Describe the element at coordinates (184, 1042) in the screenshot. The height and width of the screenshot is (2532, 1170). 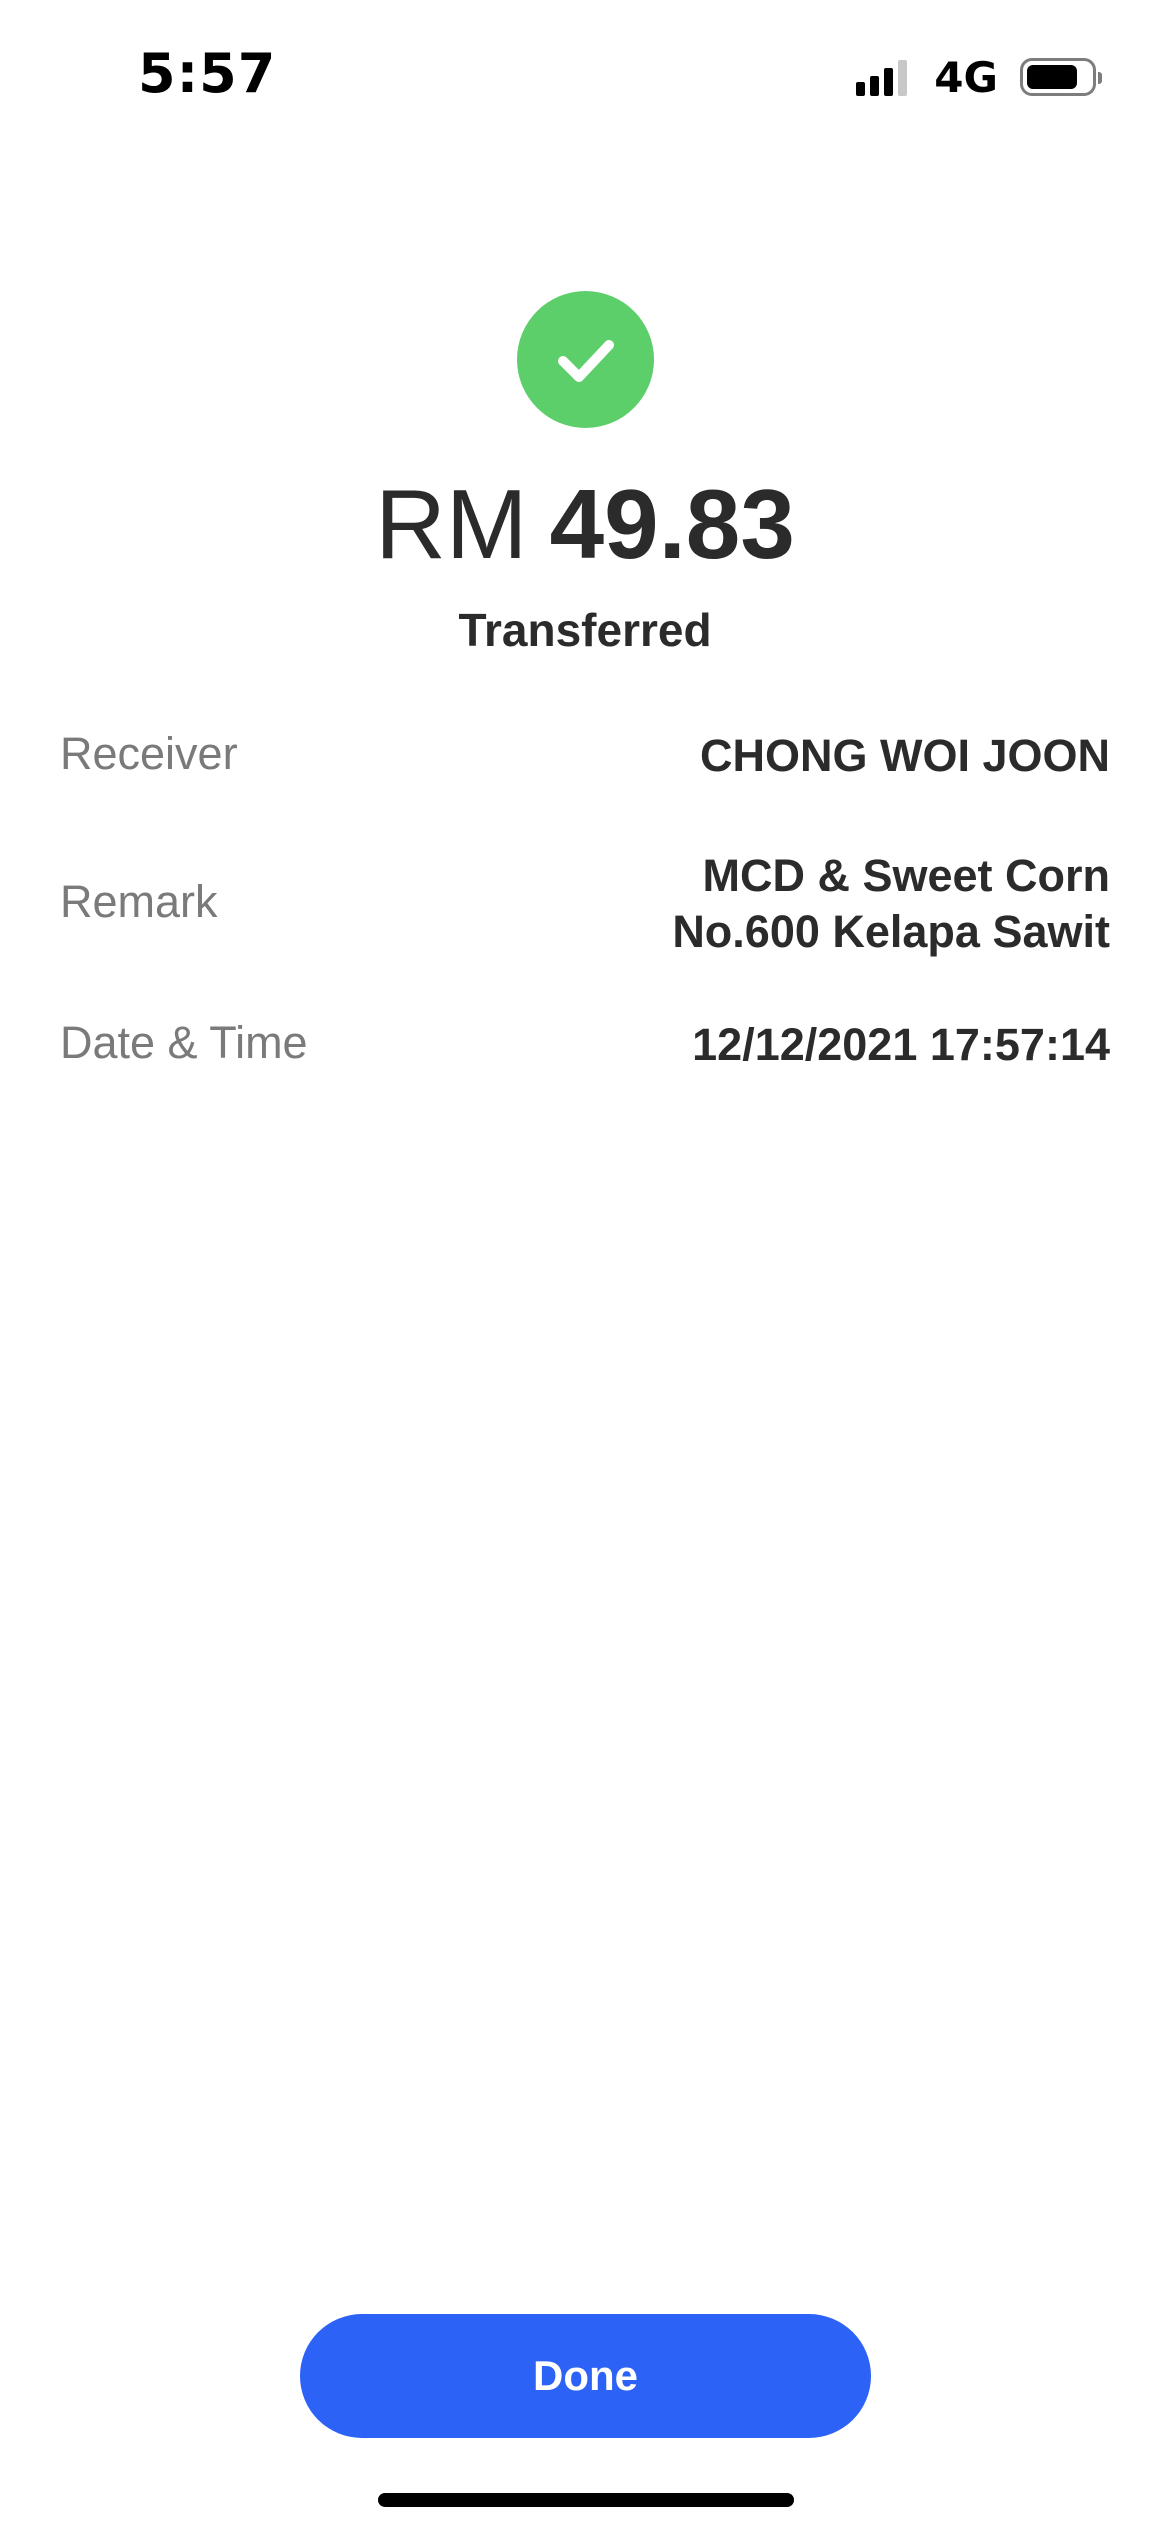
I see `datetime-label: Date & Time` at that location.